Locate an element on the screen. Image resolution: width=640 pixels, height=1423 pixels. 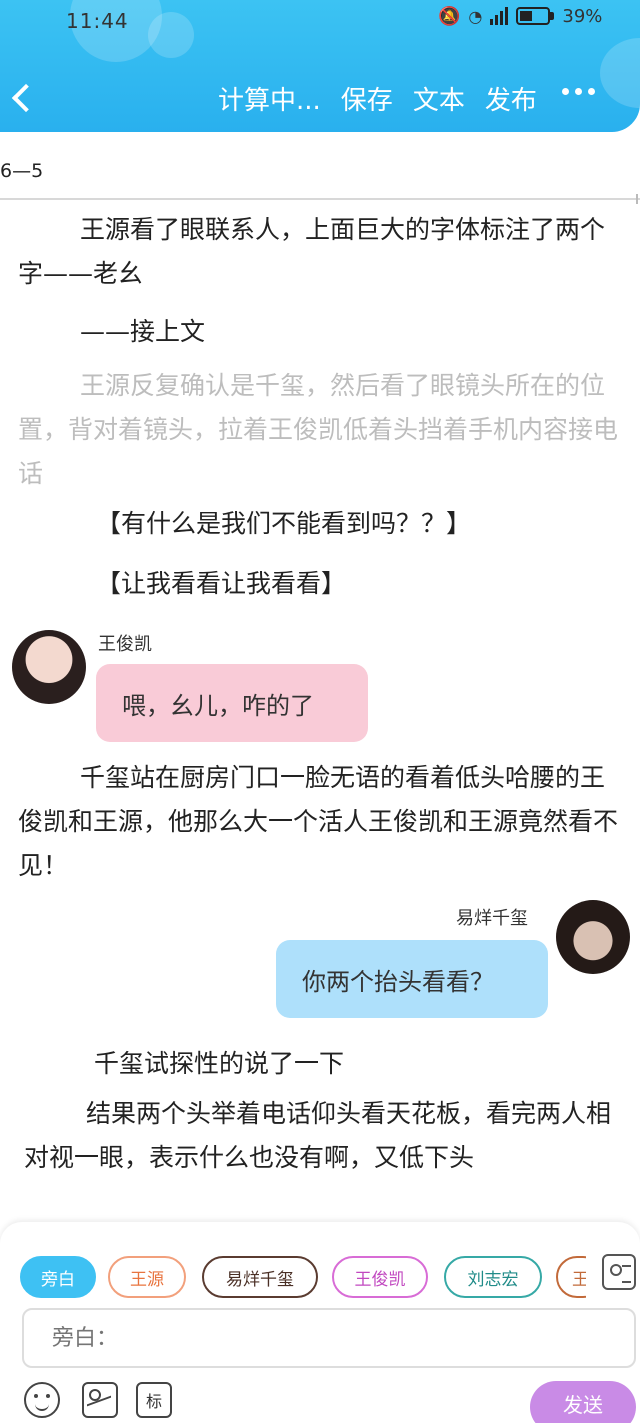
wifi-icon: ◔ is located at coordinates (475, 16).